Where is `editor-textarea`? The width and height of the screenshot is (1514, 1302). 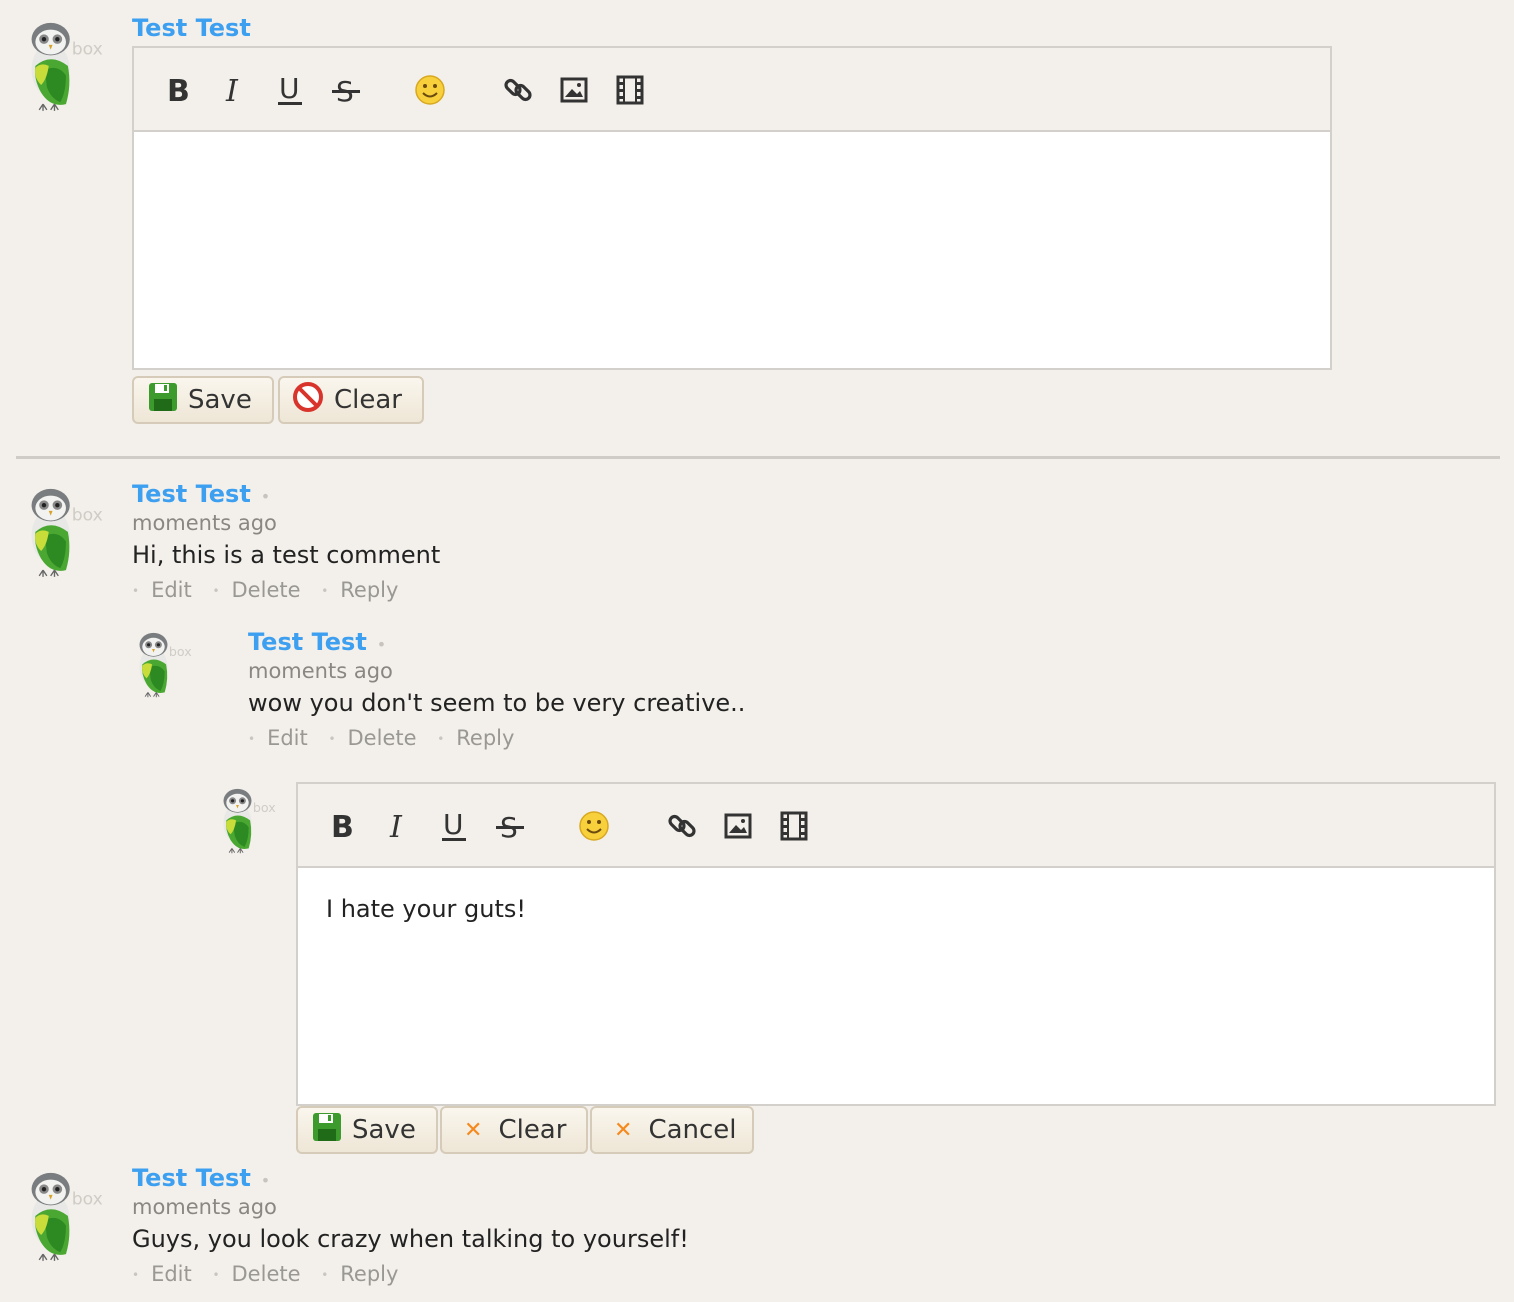
editor-textarea is located at coordinates (732, 250).